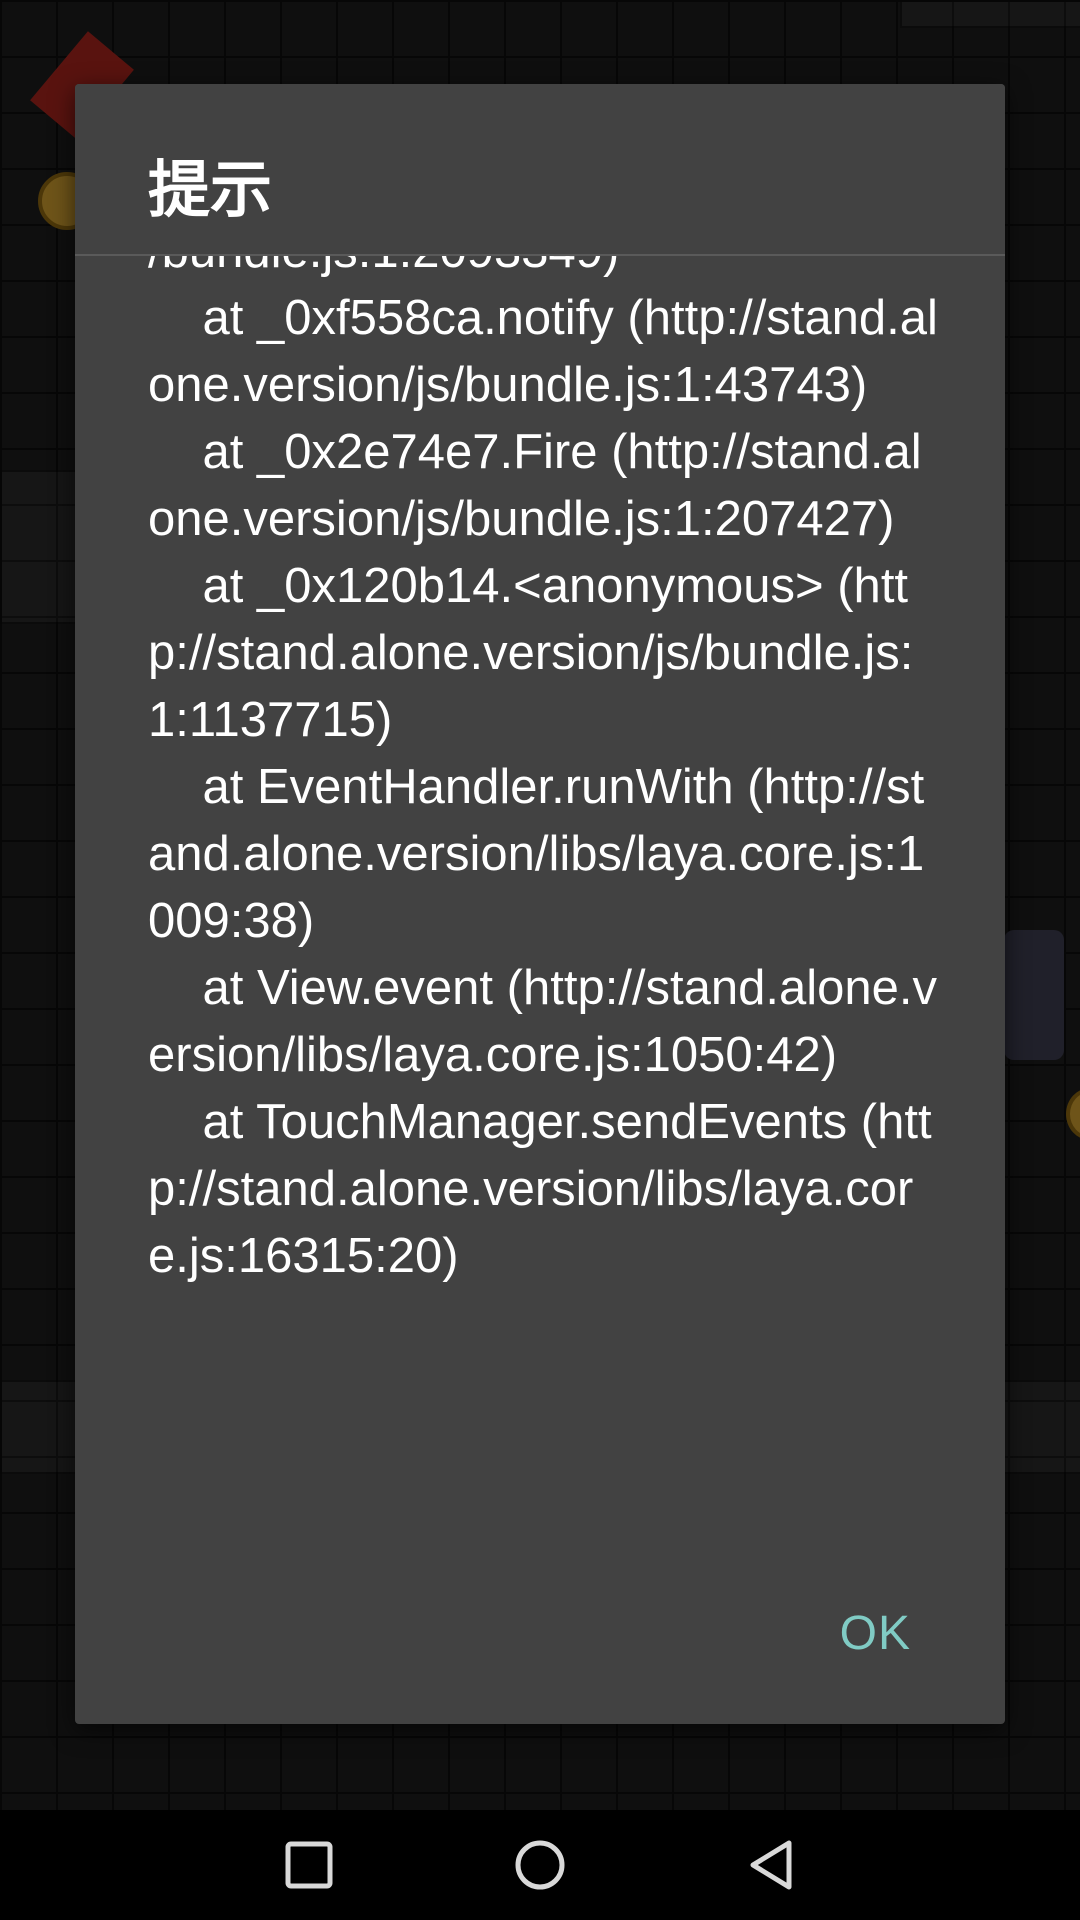 Image resolution: width=1080 pixels, height=1920 pixels. What do you see at coordinates (875, 1634) in the screenshot?
I see `ok-button: OK` at bounding box center [875, 1634].